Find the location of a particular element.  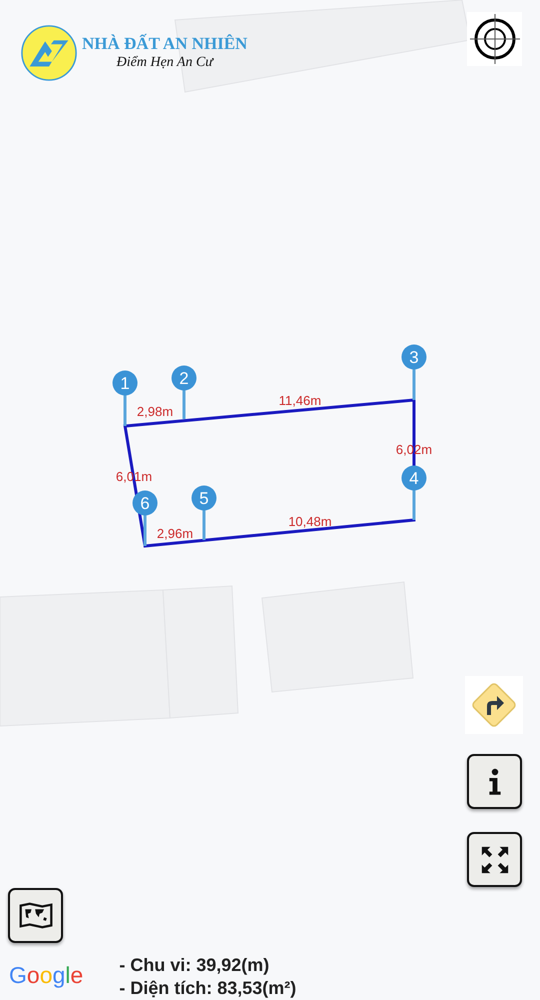

map-pin: 5 is located at coordinates (204, 513).